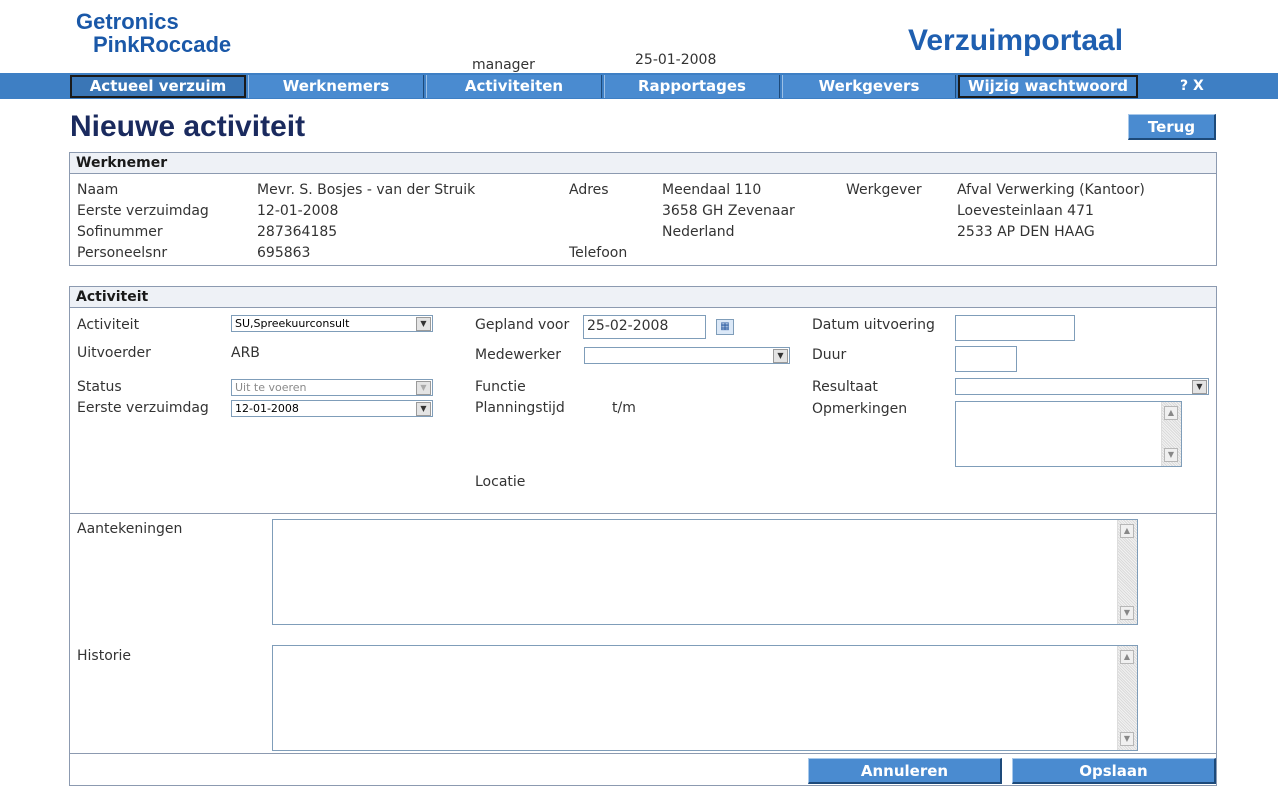 Image resolution: width=1278 pixels, height=786 pixels. I want to click on werkgever-line1: Afval Verwerking (Kantoor), so click(1051, 190).